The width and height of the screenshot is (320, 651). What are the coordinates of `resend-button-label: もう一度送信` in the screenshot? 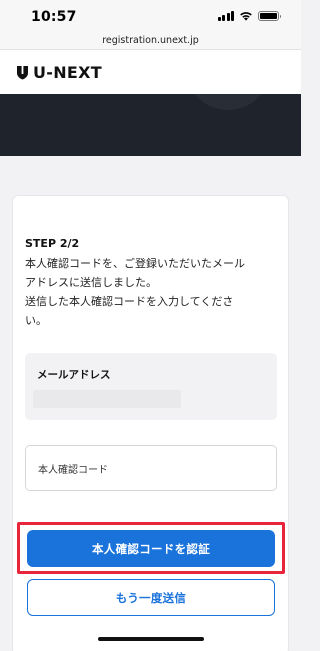 It's located at (151, 597).